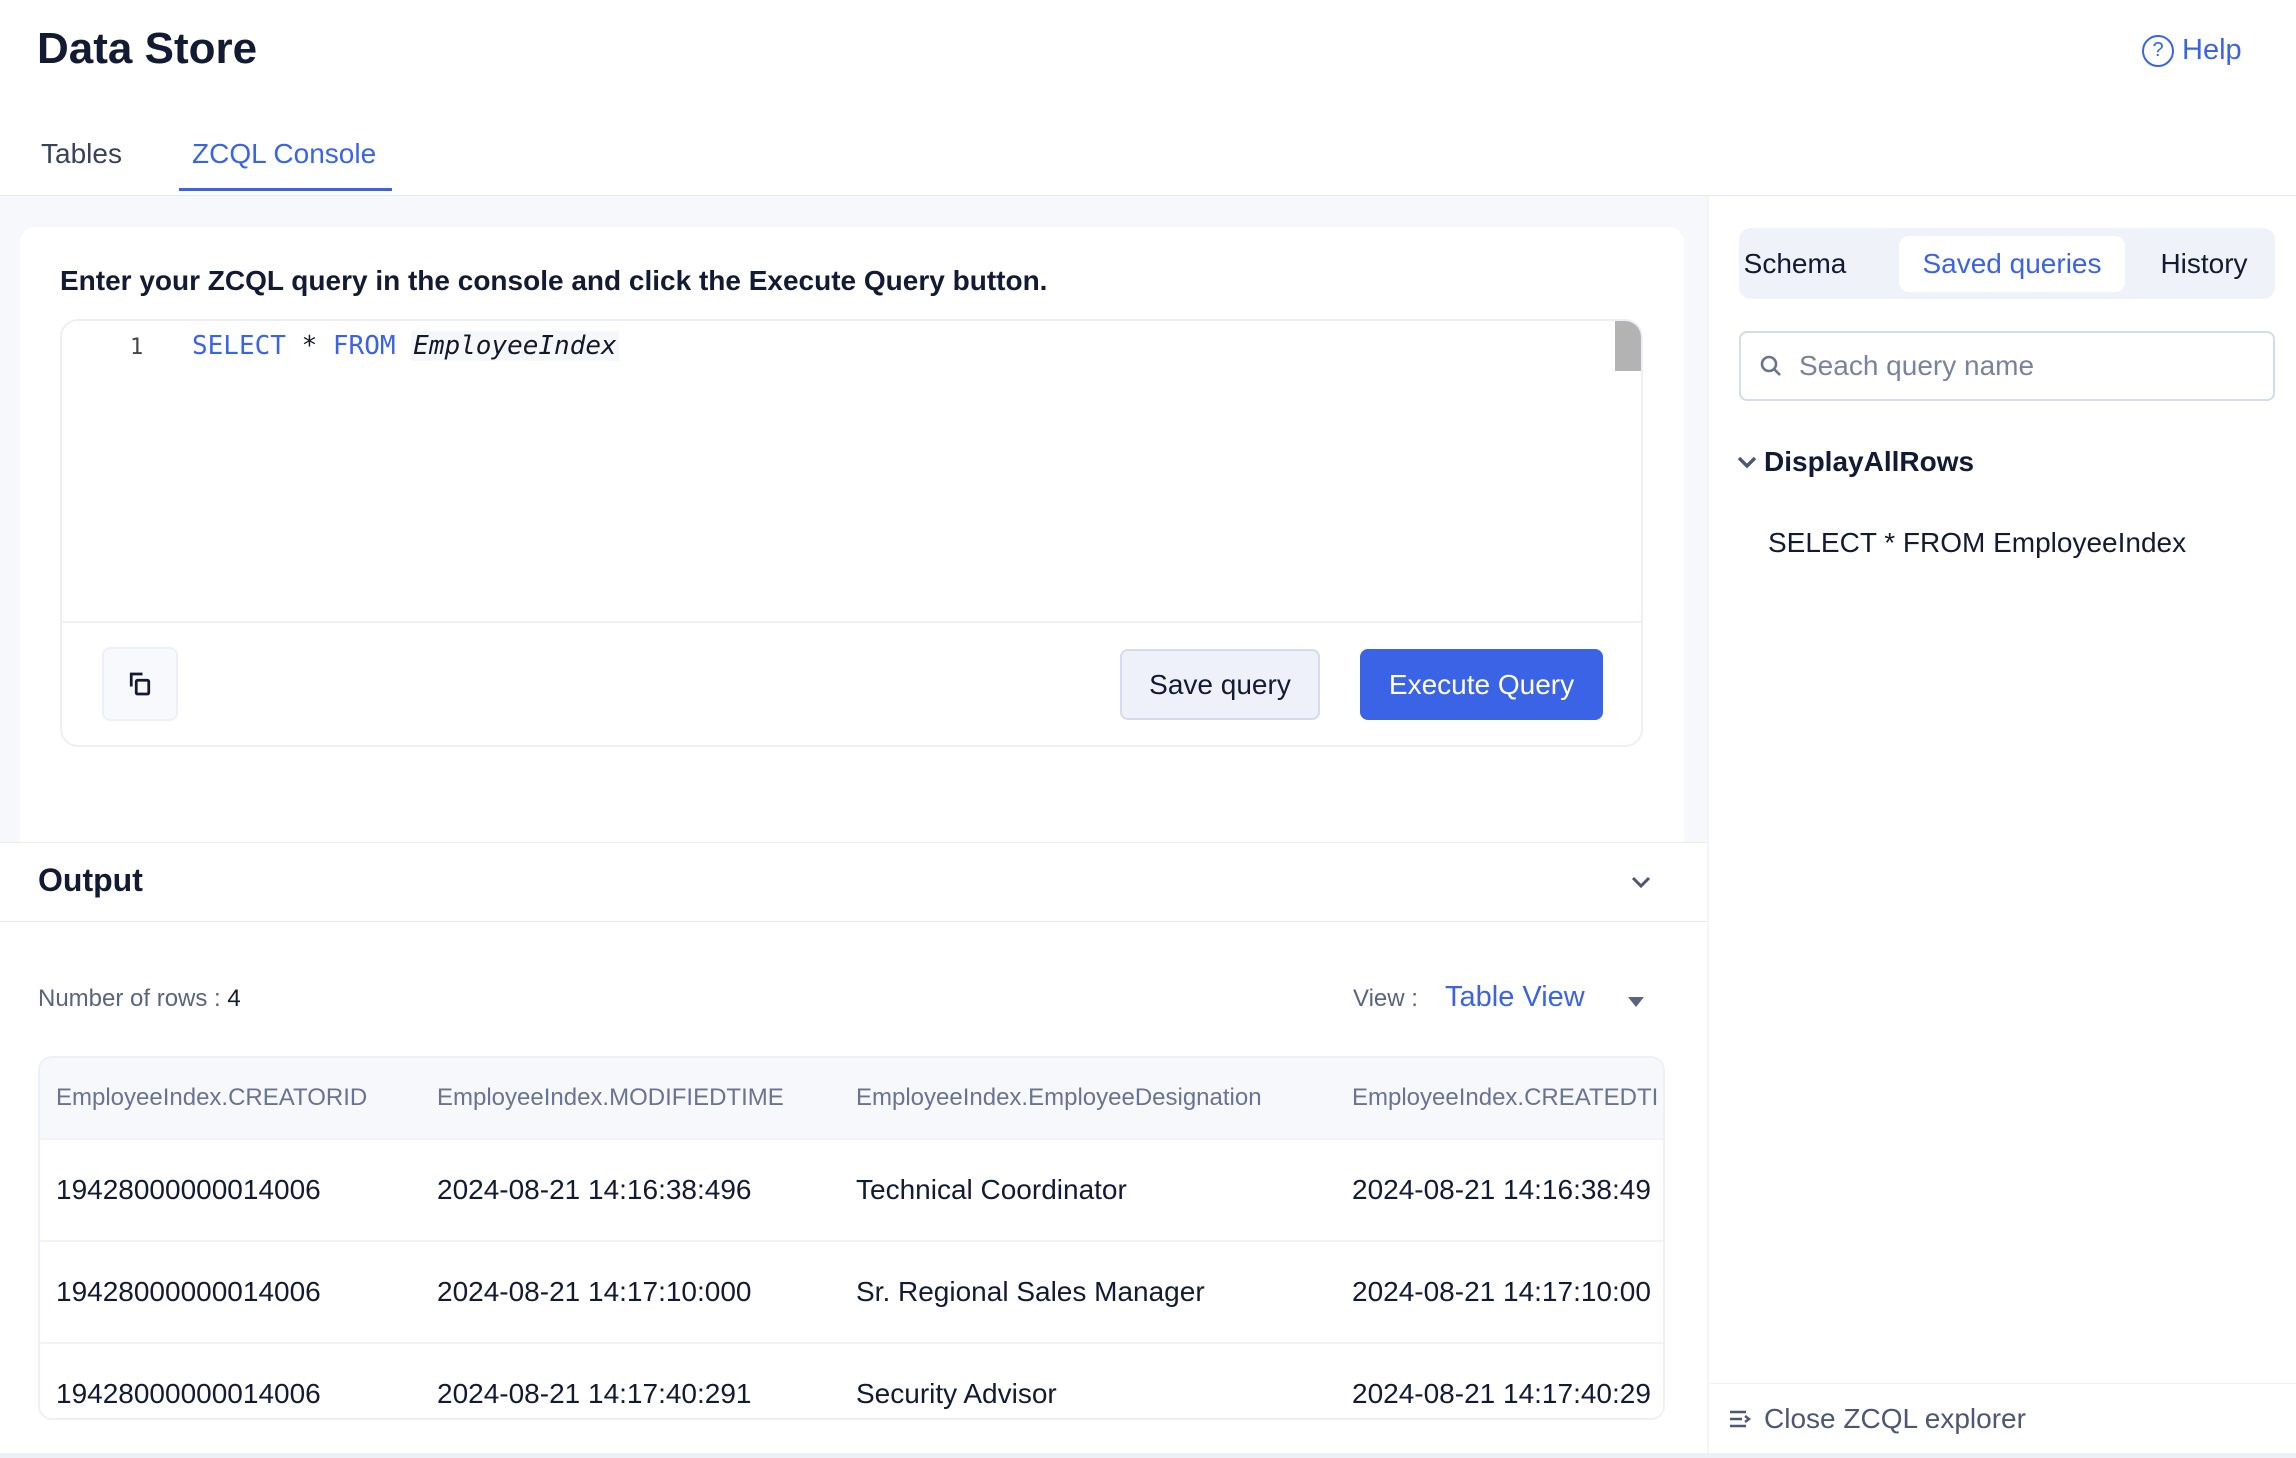  I want to click on editor-scrollbar, so click(1628, 346).